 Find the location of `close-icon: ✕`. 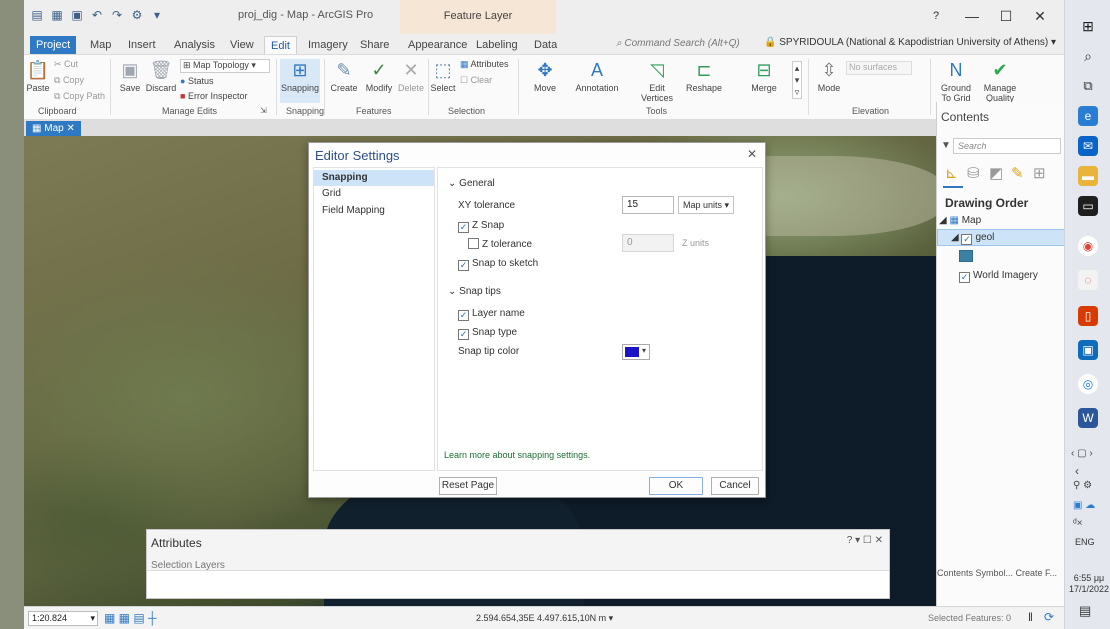

close-icon: ✕ is located at coordinates (752, 154).